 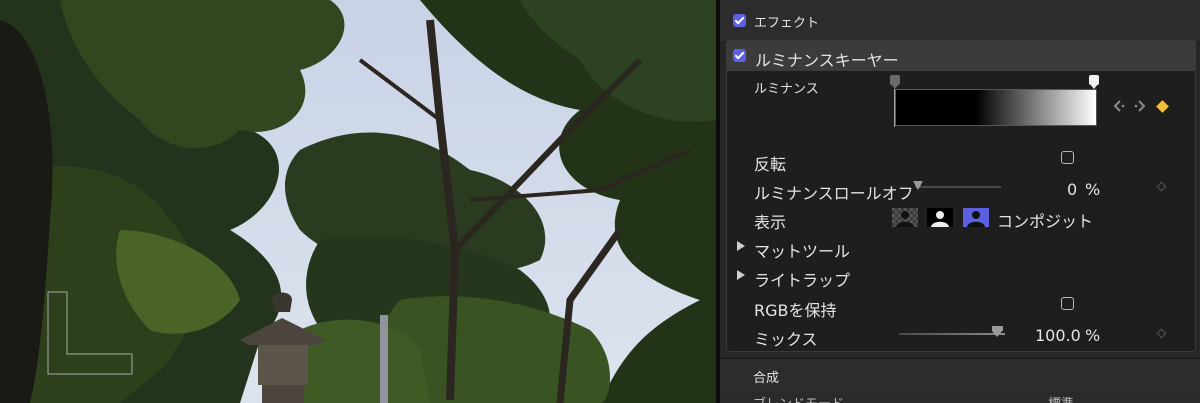 I want to click on rolloff-slider, so click(x=958, y=187).